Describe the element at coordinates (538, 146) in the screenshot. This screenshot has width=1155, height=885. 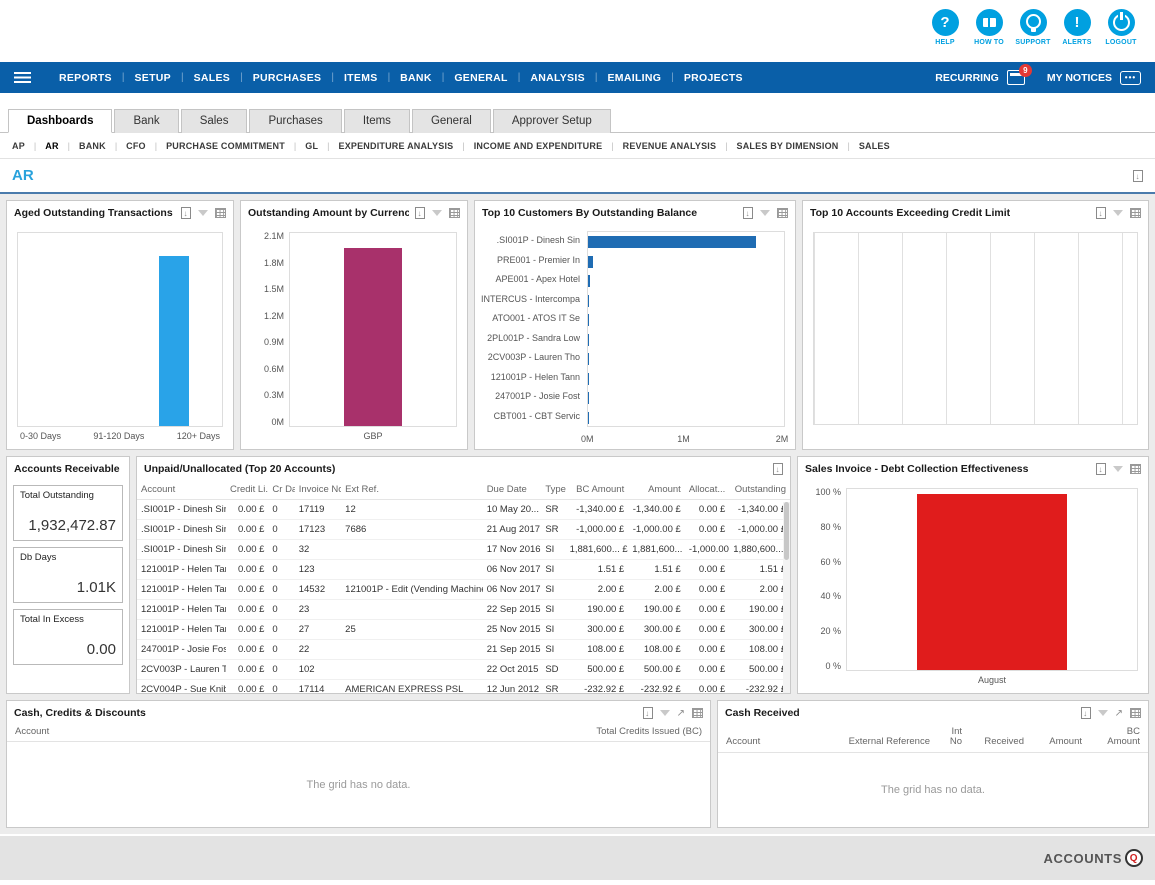
I see `subnav-item-income-and-expenditure: INCOME AND EXPENDITURE` at that location.